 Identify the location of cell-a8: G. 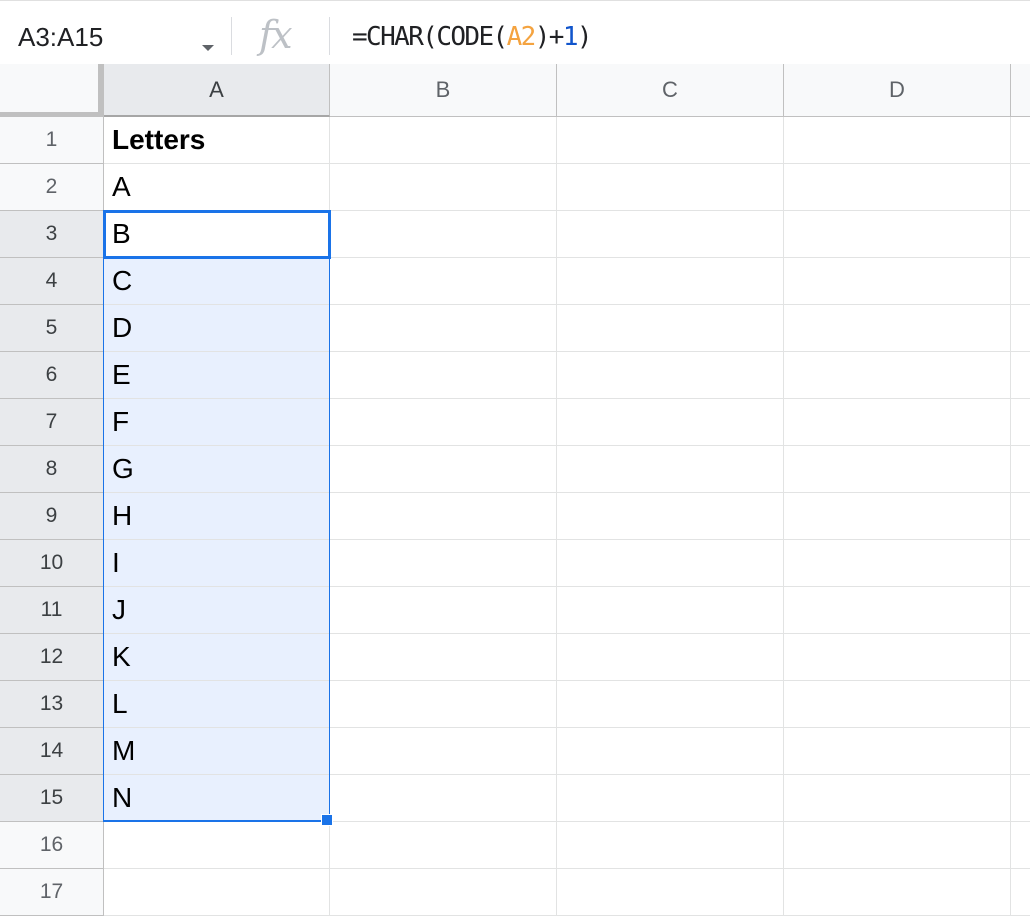
(217, 469).